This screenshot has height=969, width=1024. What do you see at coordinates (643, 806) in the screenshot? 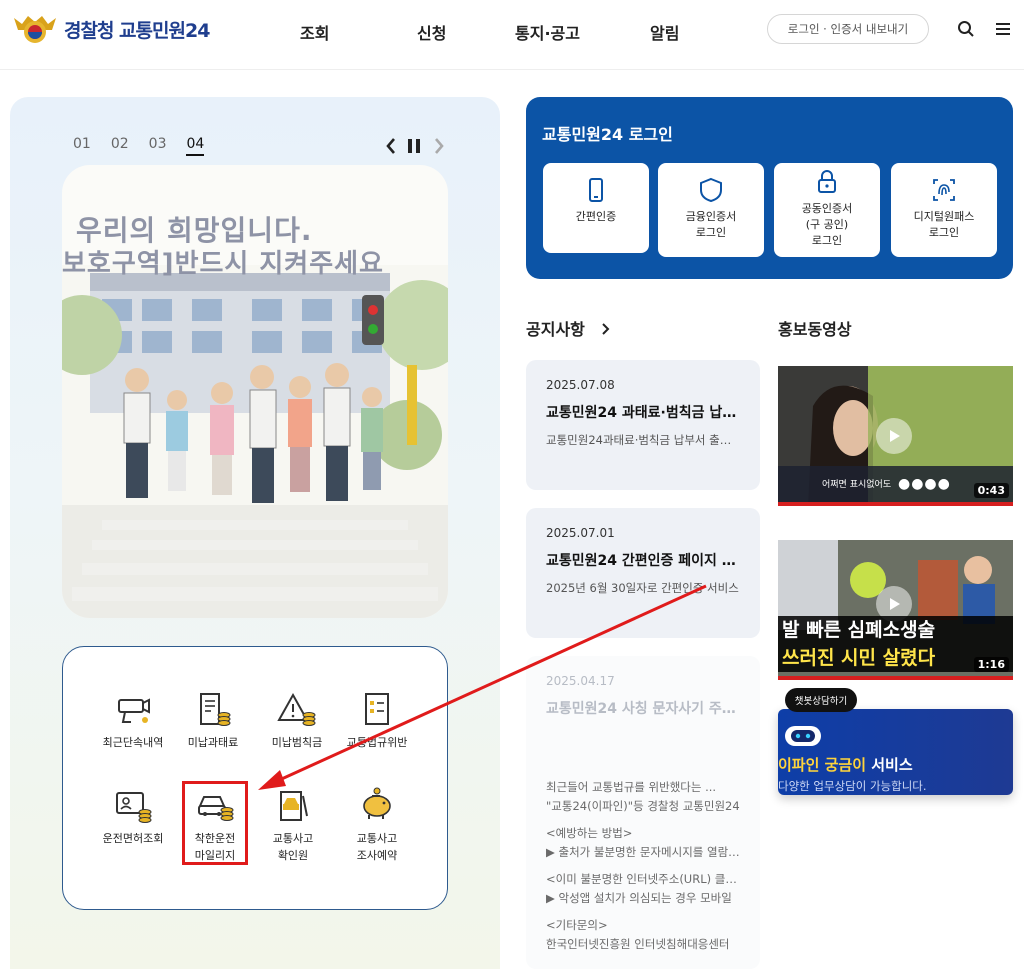
I see `notice-preview-line: "교통24(이파인)"등 경찰청 교통민원24` at bounding box center [643, 806].